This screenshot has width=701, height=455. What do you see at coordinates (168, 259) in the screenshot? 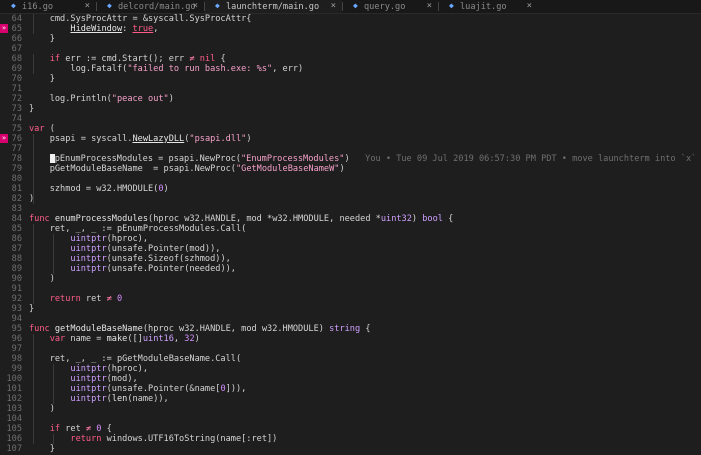
I see `code-token: (unsafe.Sizeof(szhmod)),` at bounding box center [168, 259].